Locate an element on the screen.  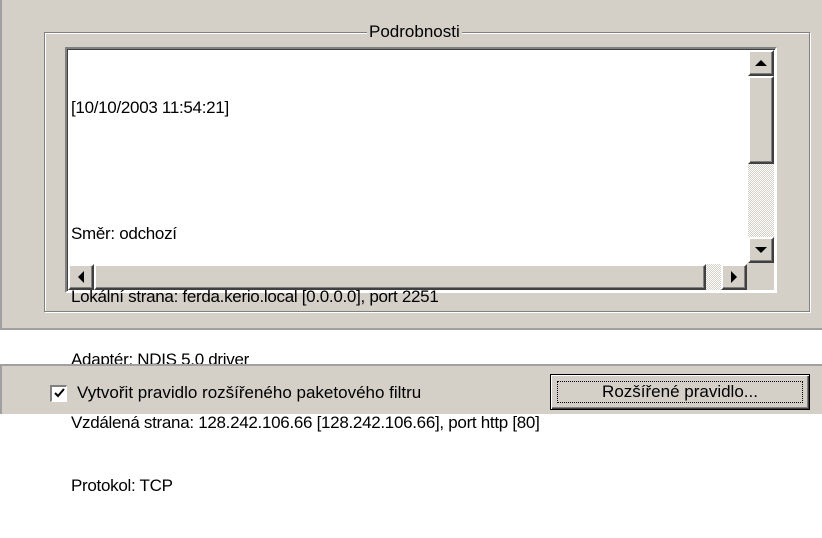
arrow-right-icon is located at coordinates (734, 277).